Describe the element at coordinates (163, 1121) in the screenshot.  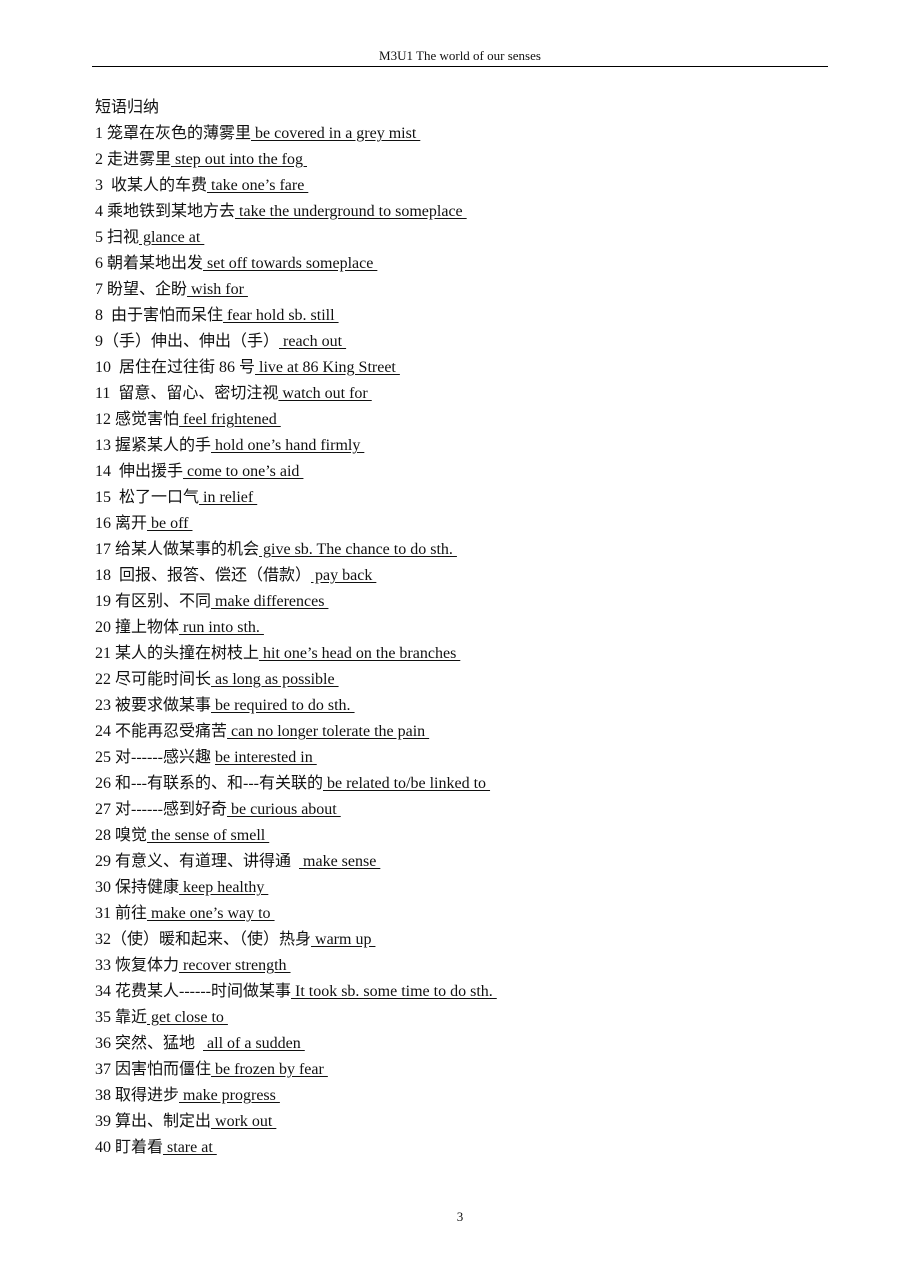
I see `chinese-phrase: 算出、制定出` at that location.